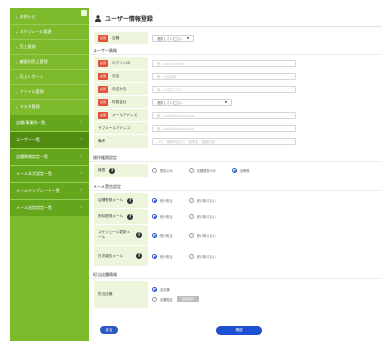 The image size is (389, 347). Describe the element at coordinates (114, 234) in the screenshot. I see `mail-label: スケジュール更新メール` at that location.